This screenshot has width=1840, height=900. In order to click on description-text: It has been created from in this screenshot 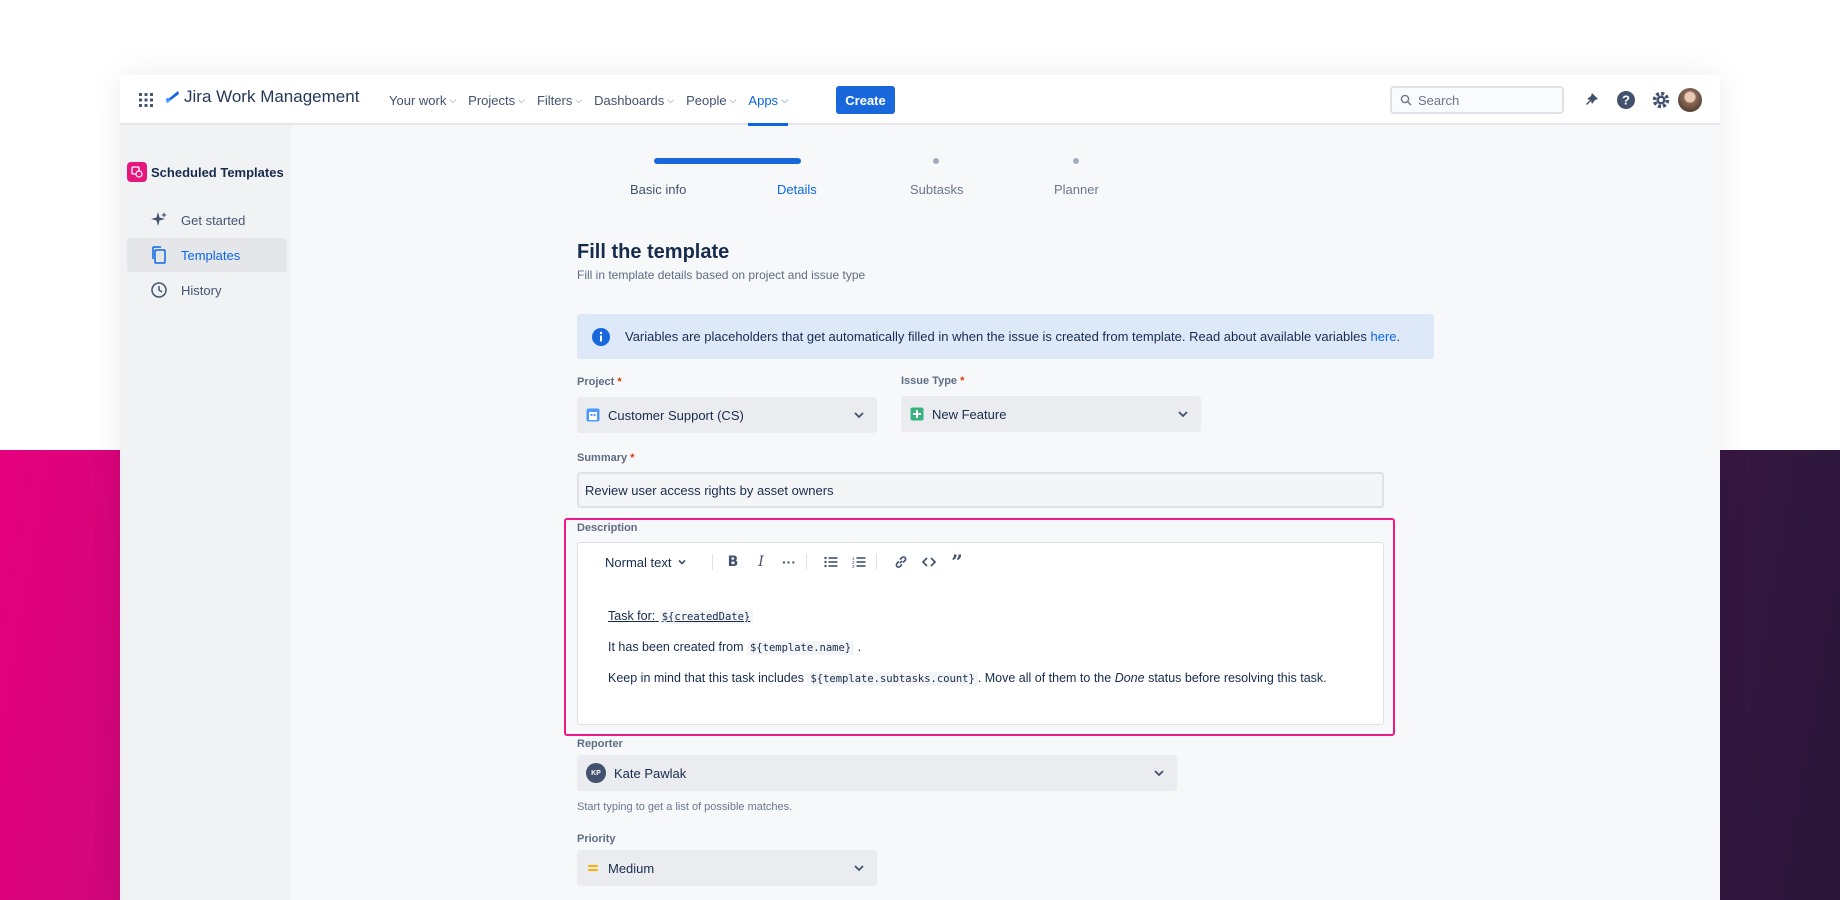, I will do `click(676, 647)`.